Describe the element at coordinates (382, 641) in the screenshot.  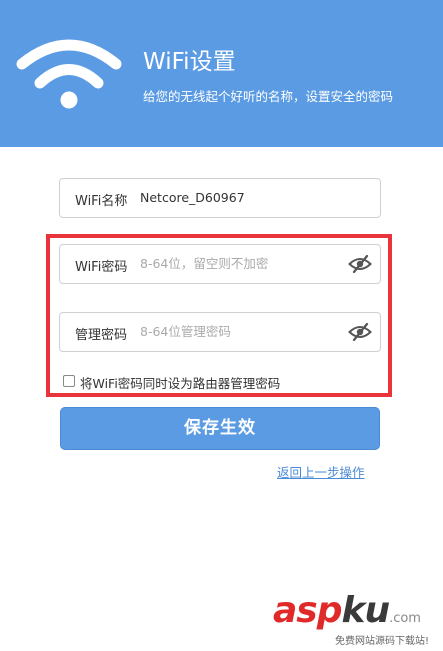
I see `watermark-tagline: 免费网站源码下载站!` at that location.